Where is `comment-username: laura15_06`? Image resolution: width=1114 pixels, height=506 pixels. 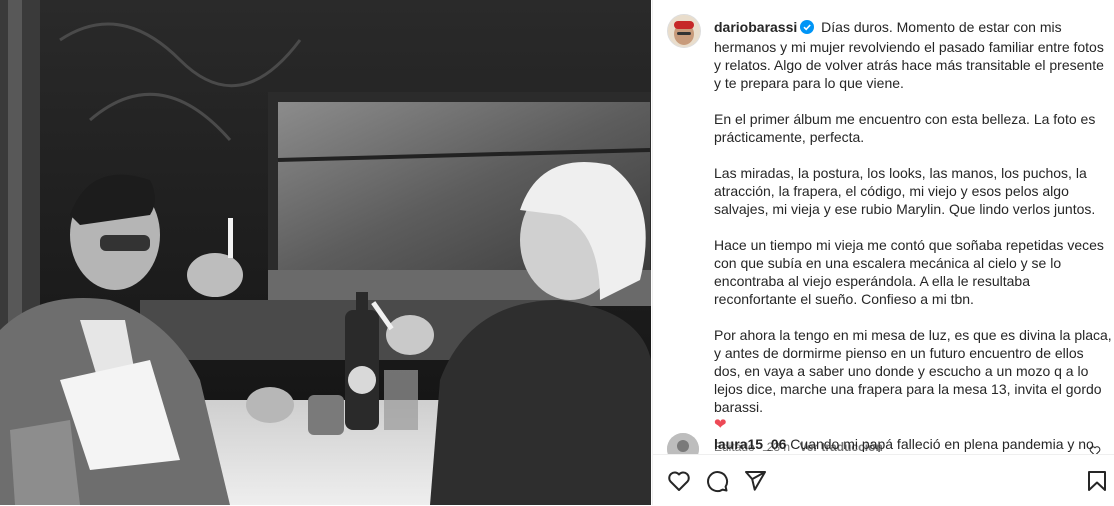
comment-username: laura15_06 is located at coordinates (750, 444).